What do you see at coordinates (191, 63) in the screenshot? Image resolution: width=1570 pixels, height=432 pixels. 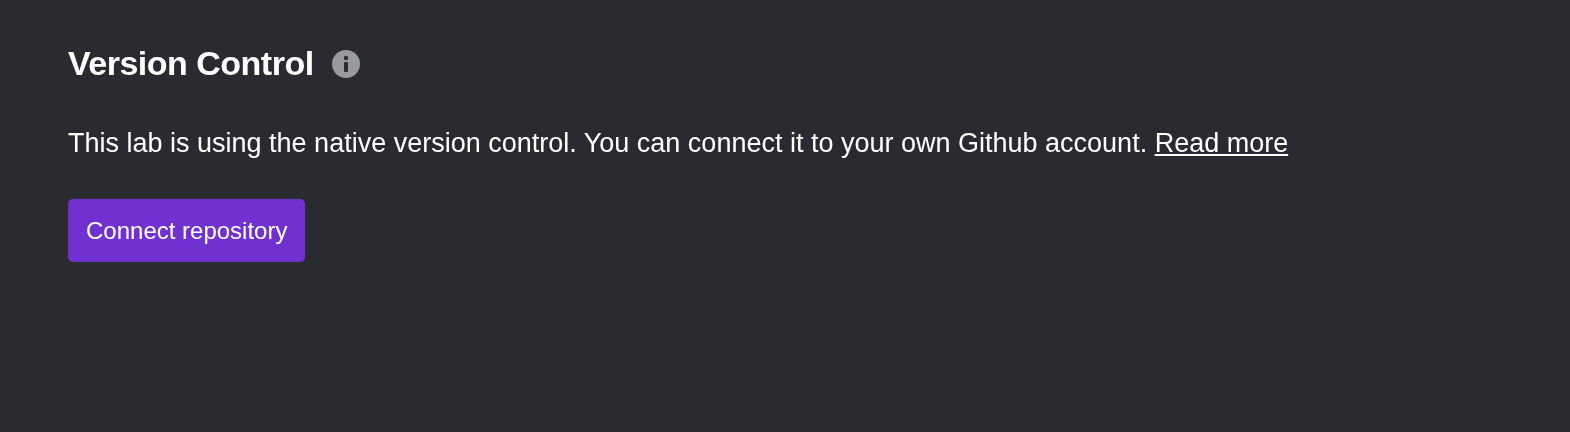 I see `section-title: Version Control` at bounding box center [191, 63].